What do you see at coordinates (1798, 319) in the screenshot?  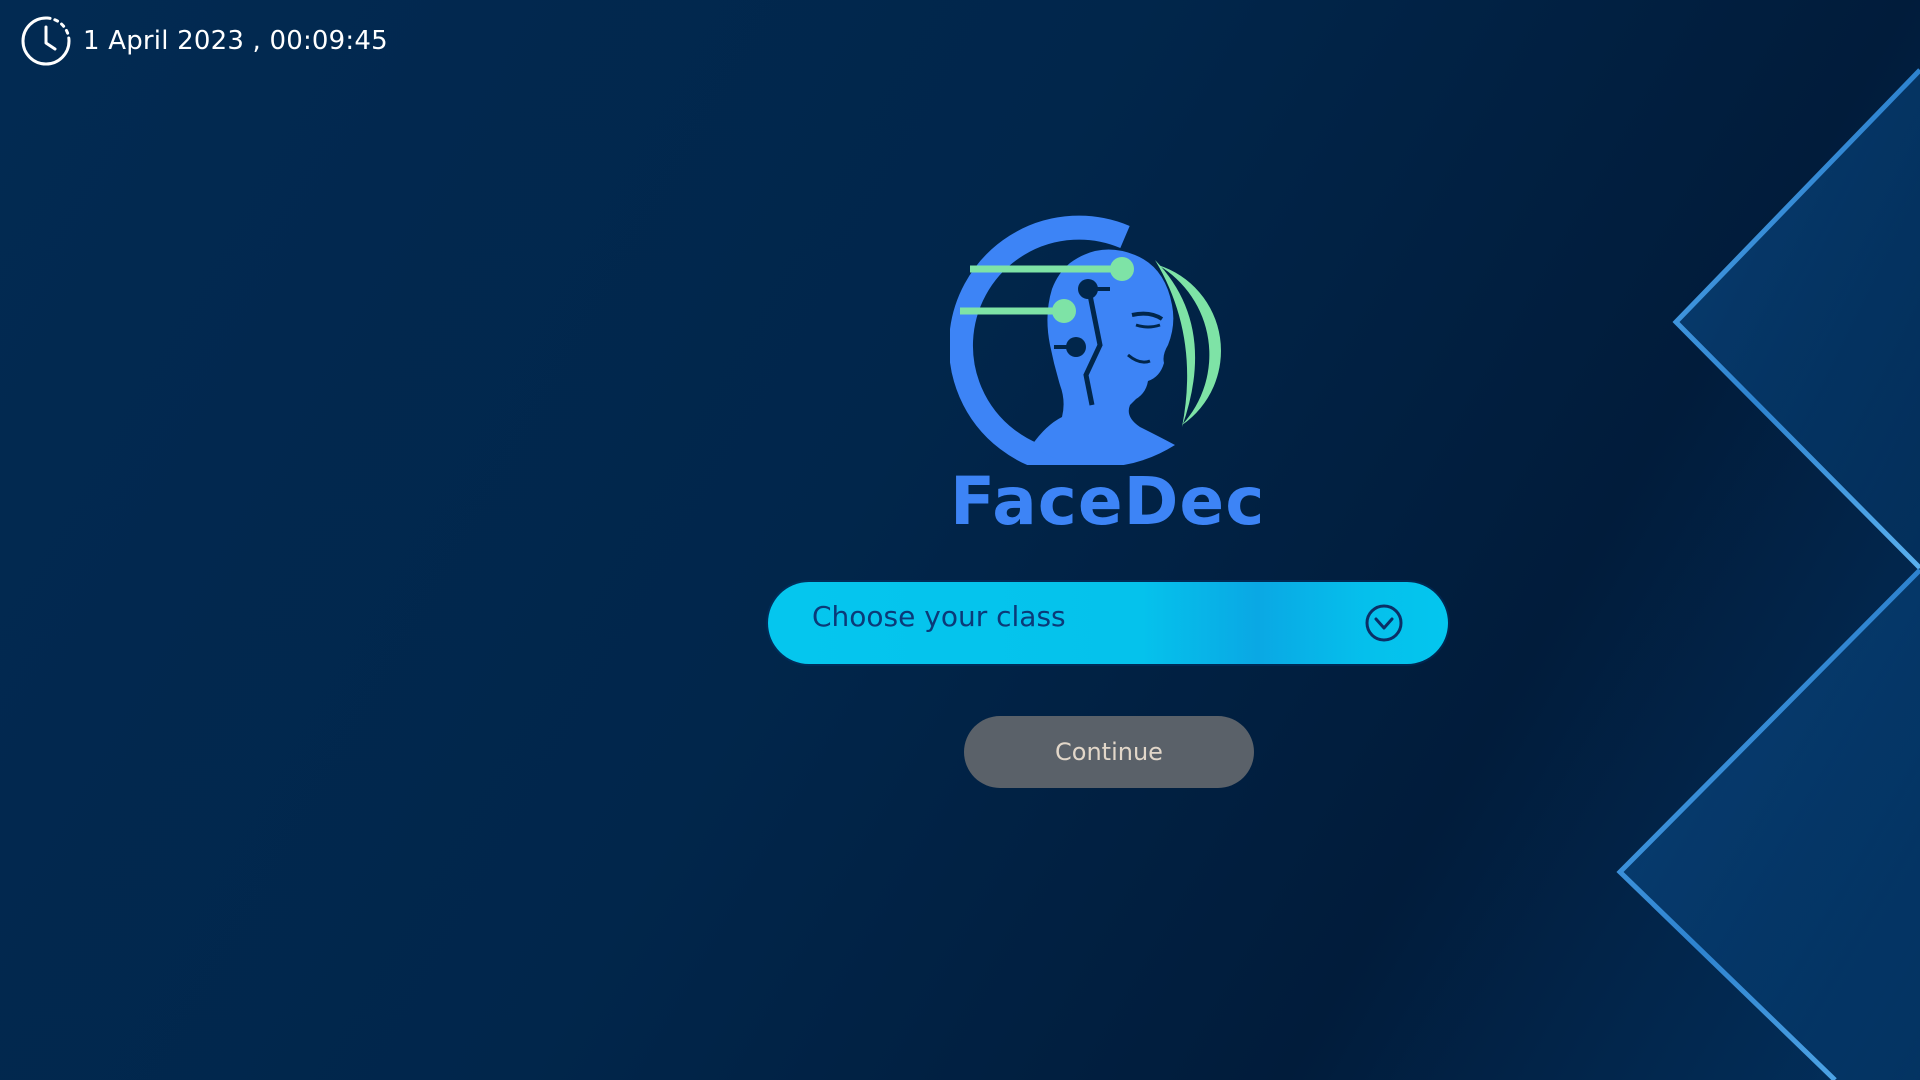 I see `upper-chevron-panel` at bounding box center [1798, 319].